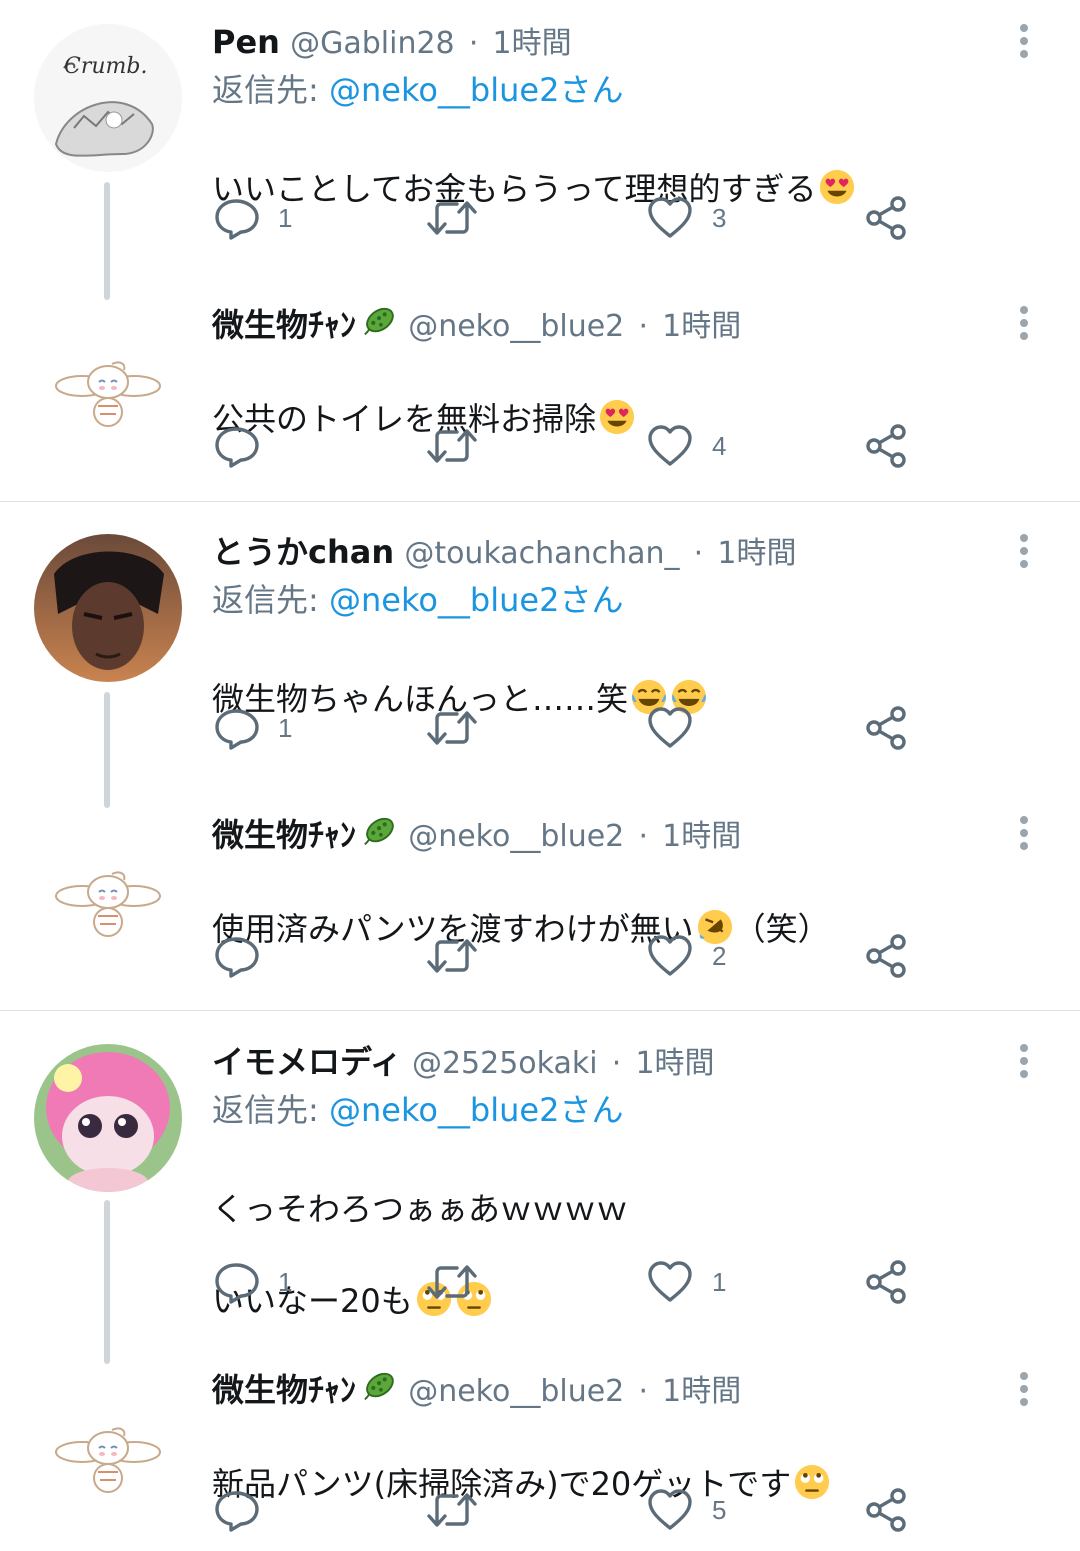  I want to click on tweet-header: Pen @Gablin28 · 1時間, so click(392, 42).